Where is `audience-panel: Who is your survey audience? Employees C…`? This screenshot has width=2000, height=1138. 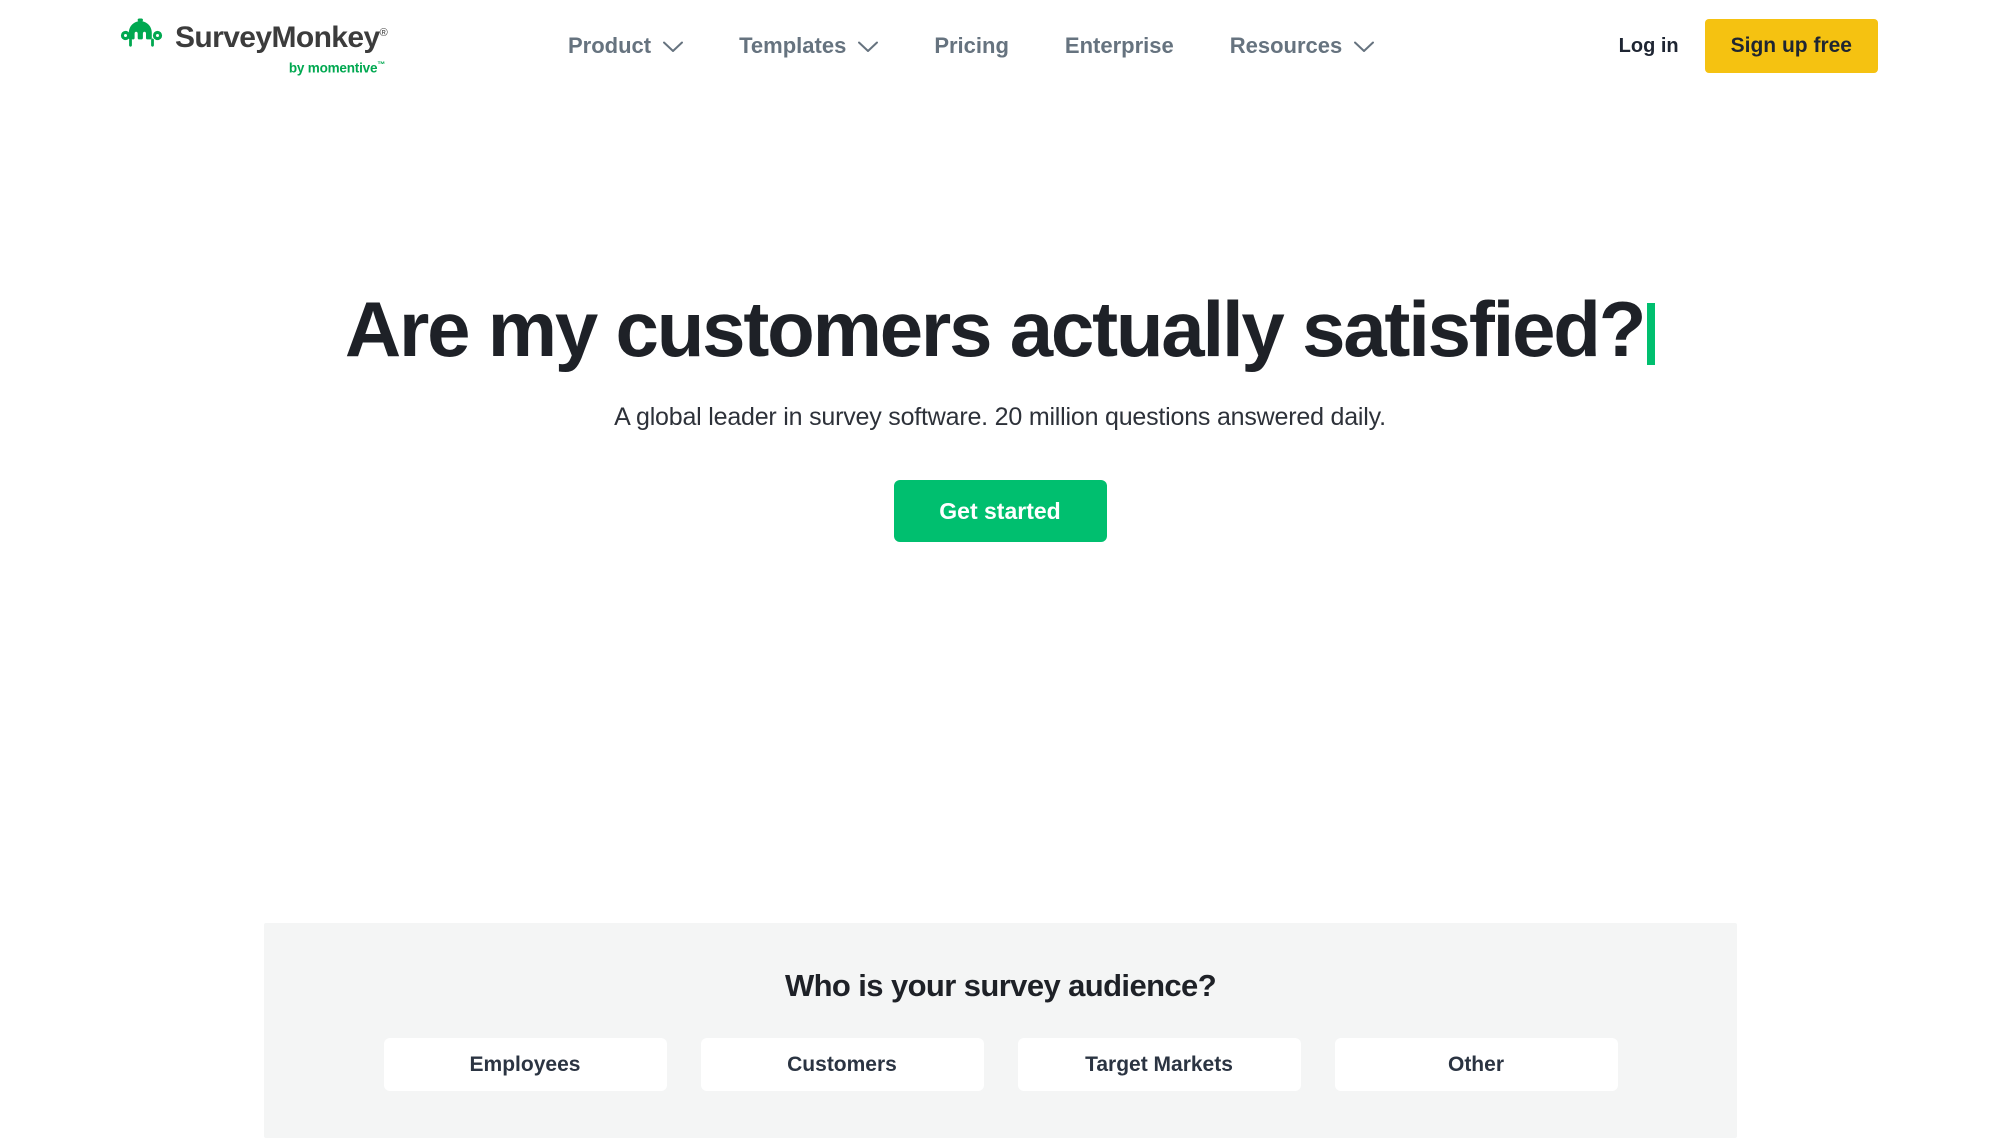
audience-panel: Who is your survey audience? Employees C… is located at coordinates (1000, 1030).